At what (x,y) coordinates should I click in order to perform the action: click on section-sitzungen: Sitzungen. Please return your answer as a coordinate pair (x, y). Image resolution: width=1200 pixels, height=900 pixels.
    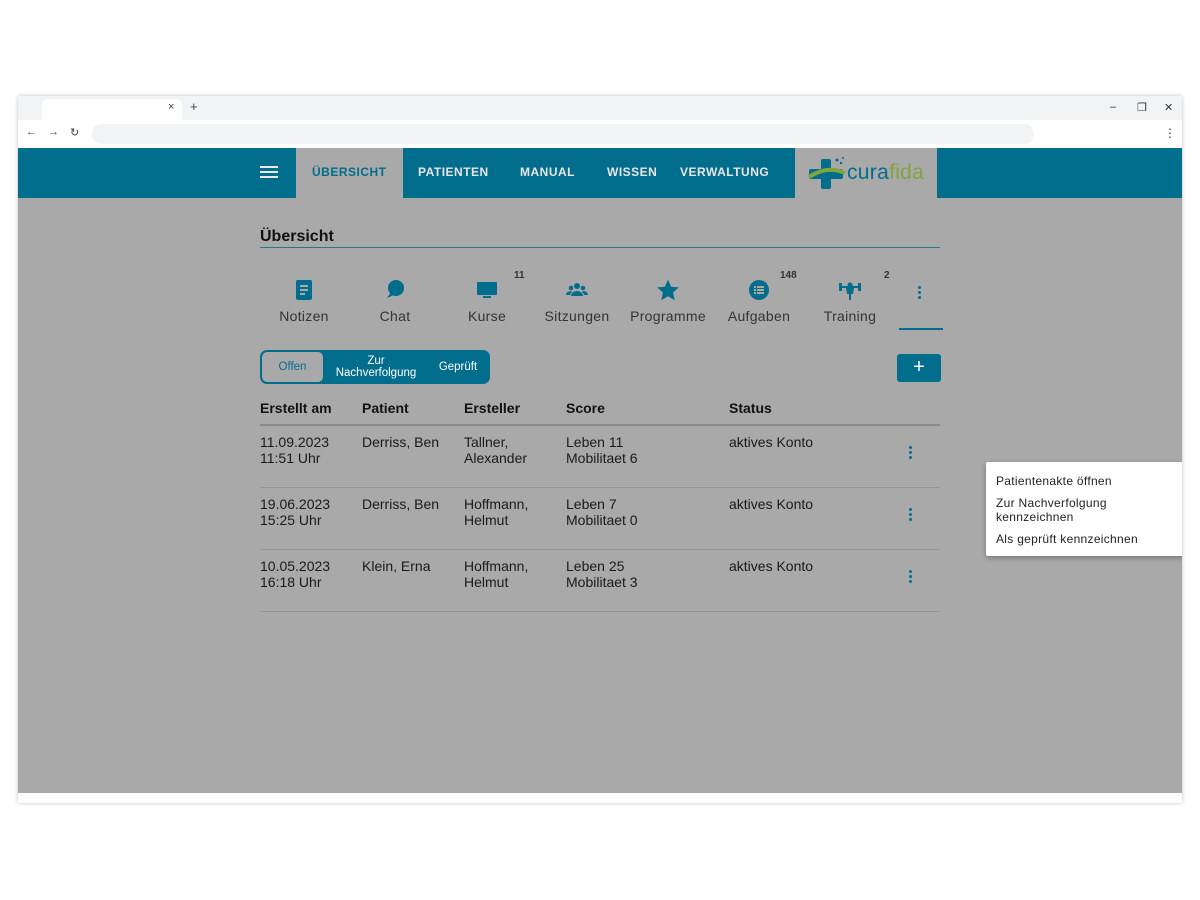
    Looking at the image, I should click on (577, 297).